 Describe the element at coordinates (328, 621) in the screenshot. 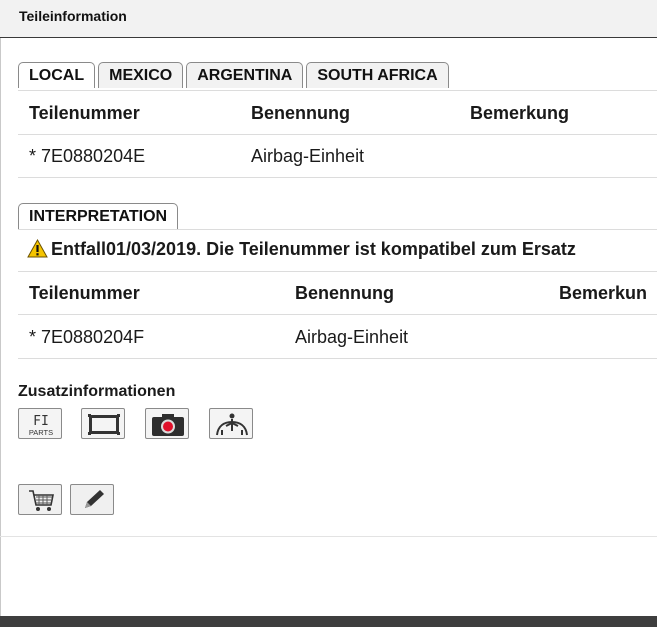

I see `bottom-bar` at that location.